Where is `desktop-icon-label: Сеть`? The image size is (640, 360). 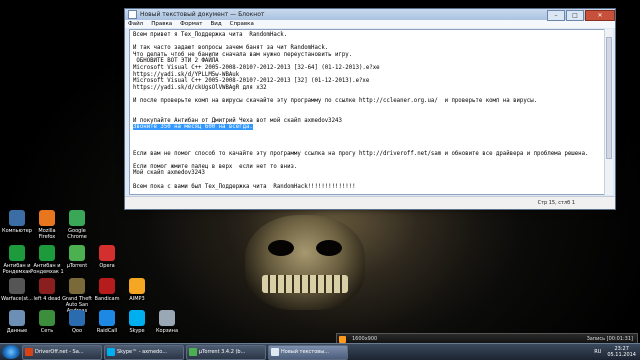 desktop-icon-label: Сеть is located at coordinates (47, 331).